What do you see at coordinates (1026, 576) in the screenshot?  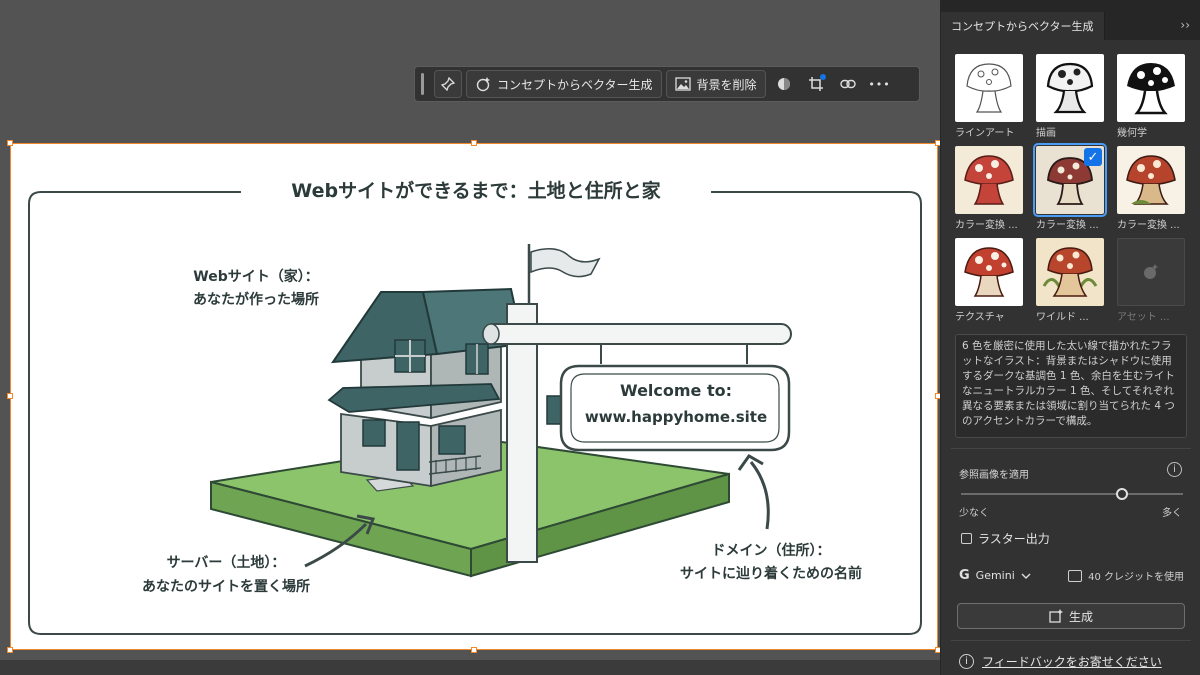 I see `chevron-down-icon` at bounding box center [1026, 576].